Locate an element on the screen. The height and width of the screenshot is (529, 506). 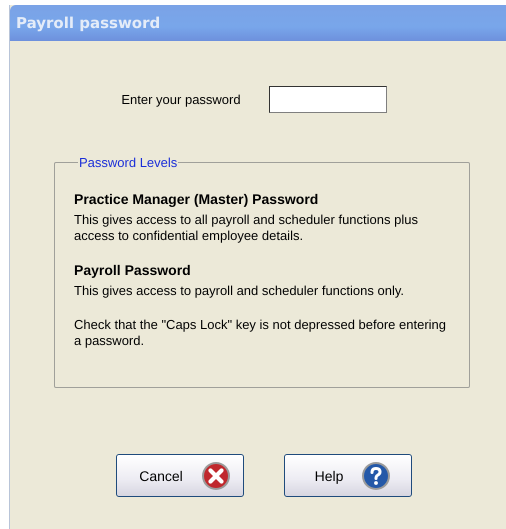
description-text: This gives access to payroll and scheduler functions only. is located at coordinates (239, 291).